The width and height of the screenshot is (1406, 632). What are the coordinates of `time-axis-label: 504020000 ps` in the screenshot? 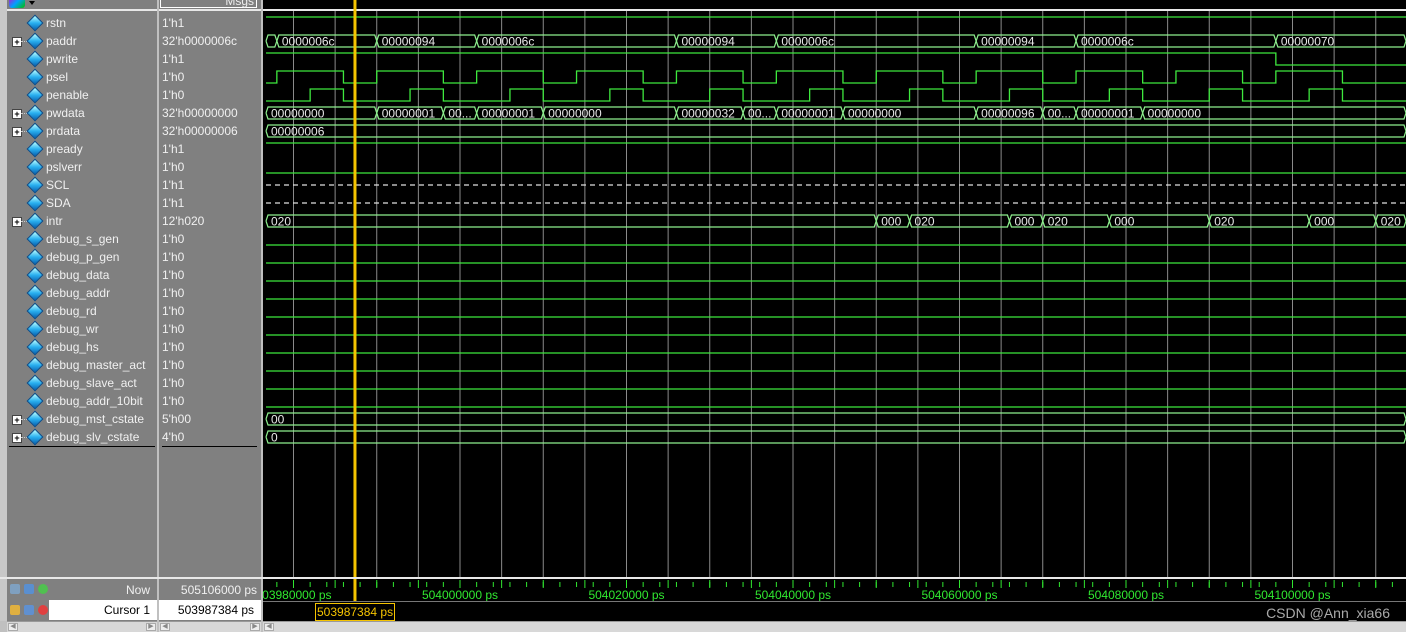 It's located at (626, 595).